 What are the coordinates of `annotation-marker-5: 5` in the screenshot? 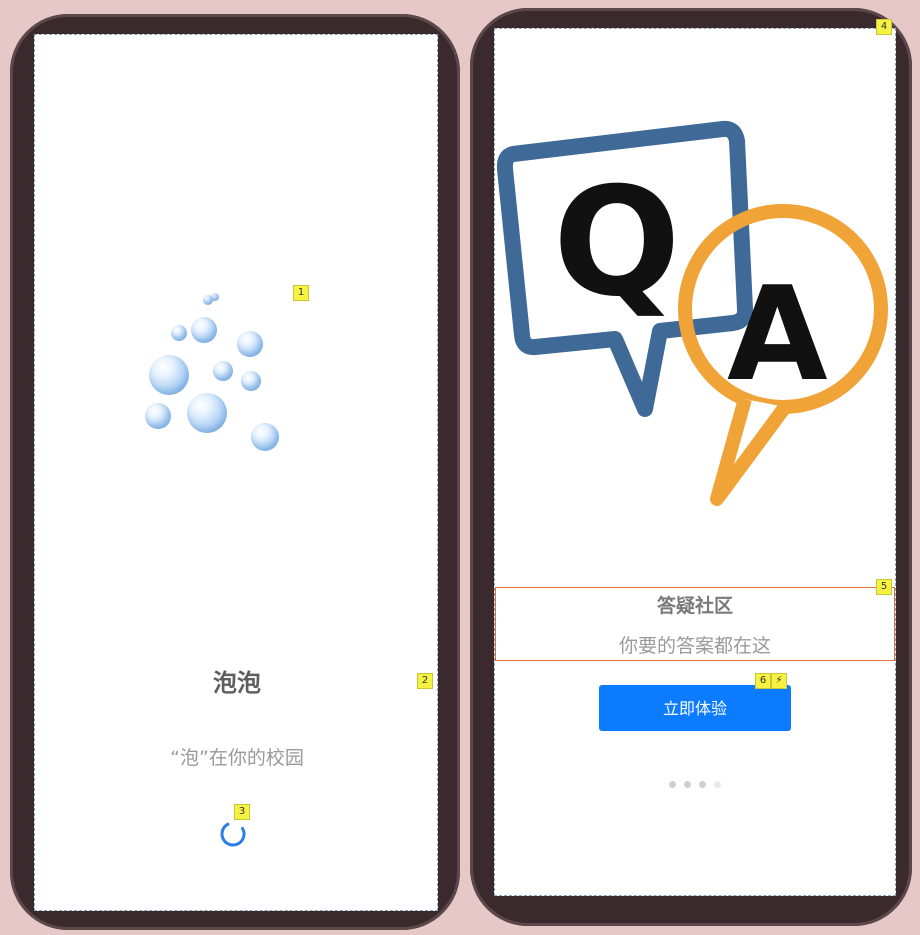 It's located at (884, 587).